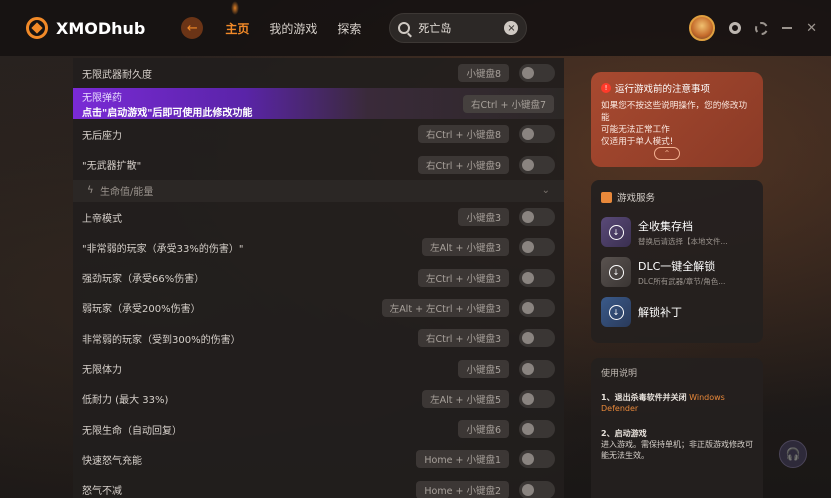  I want to click on arrow-left-icon: ←, so click(192, 28).